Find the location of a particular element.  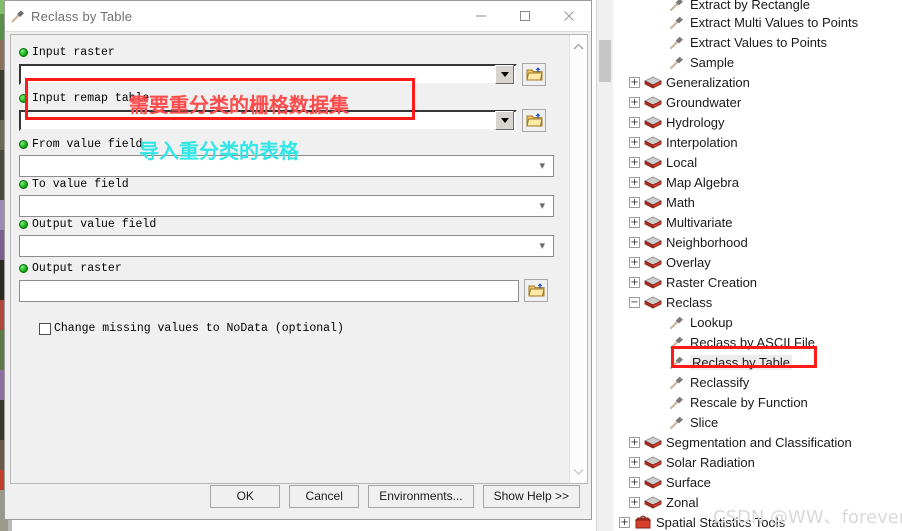

tree-item-label: Generalization is located at coordinates (708, 82).